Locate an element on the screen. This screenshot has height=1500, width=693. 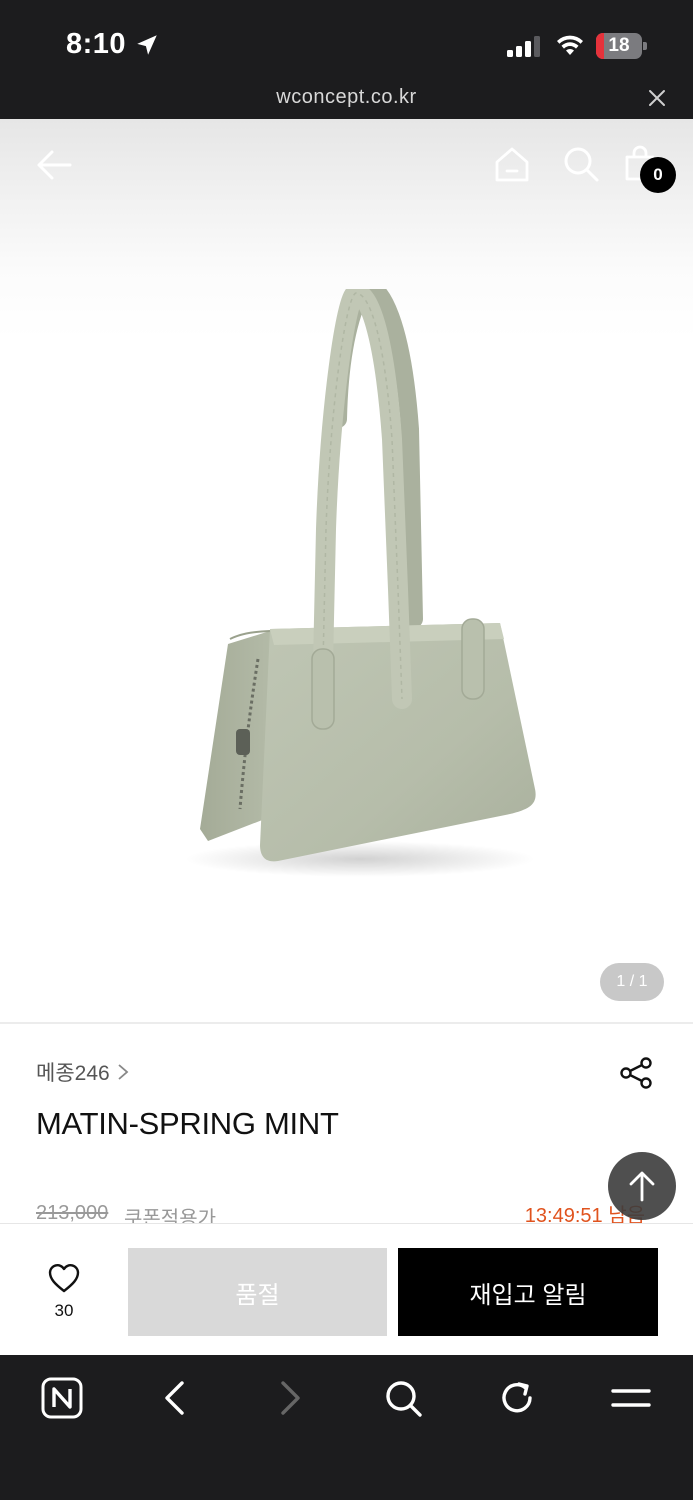
restock-alert-button: 재입고 알림 is located at coordinates (528, 1292).